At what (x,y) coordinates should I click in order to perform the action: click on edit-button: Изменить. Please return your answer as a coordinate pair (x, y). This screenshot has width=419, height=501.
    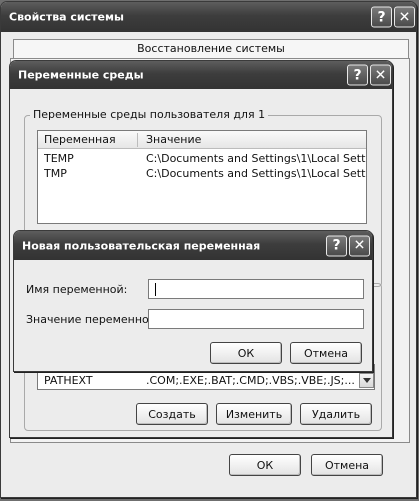
    Looking at the image, I should click on (254, 414).